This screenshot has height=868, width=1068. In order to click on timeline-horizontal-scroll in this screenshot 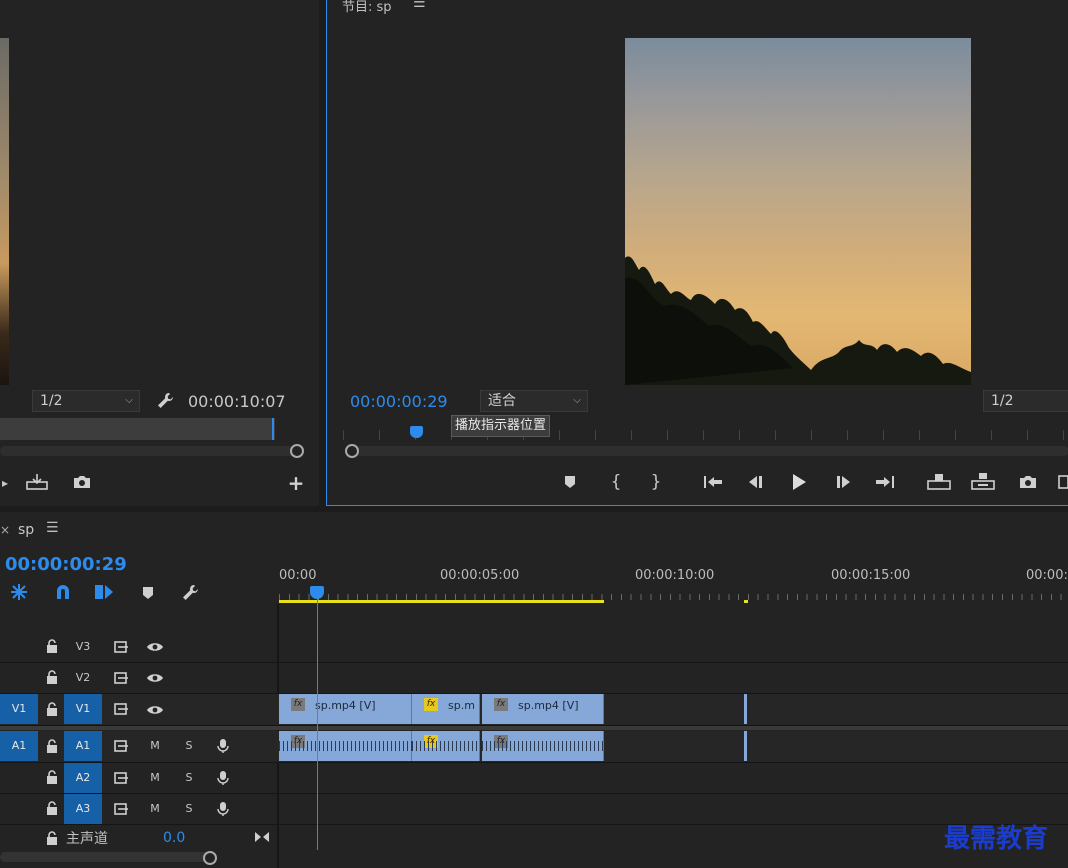, I will do `click(107, 857)`.